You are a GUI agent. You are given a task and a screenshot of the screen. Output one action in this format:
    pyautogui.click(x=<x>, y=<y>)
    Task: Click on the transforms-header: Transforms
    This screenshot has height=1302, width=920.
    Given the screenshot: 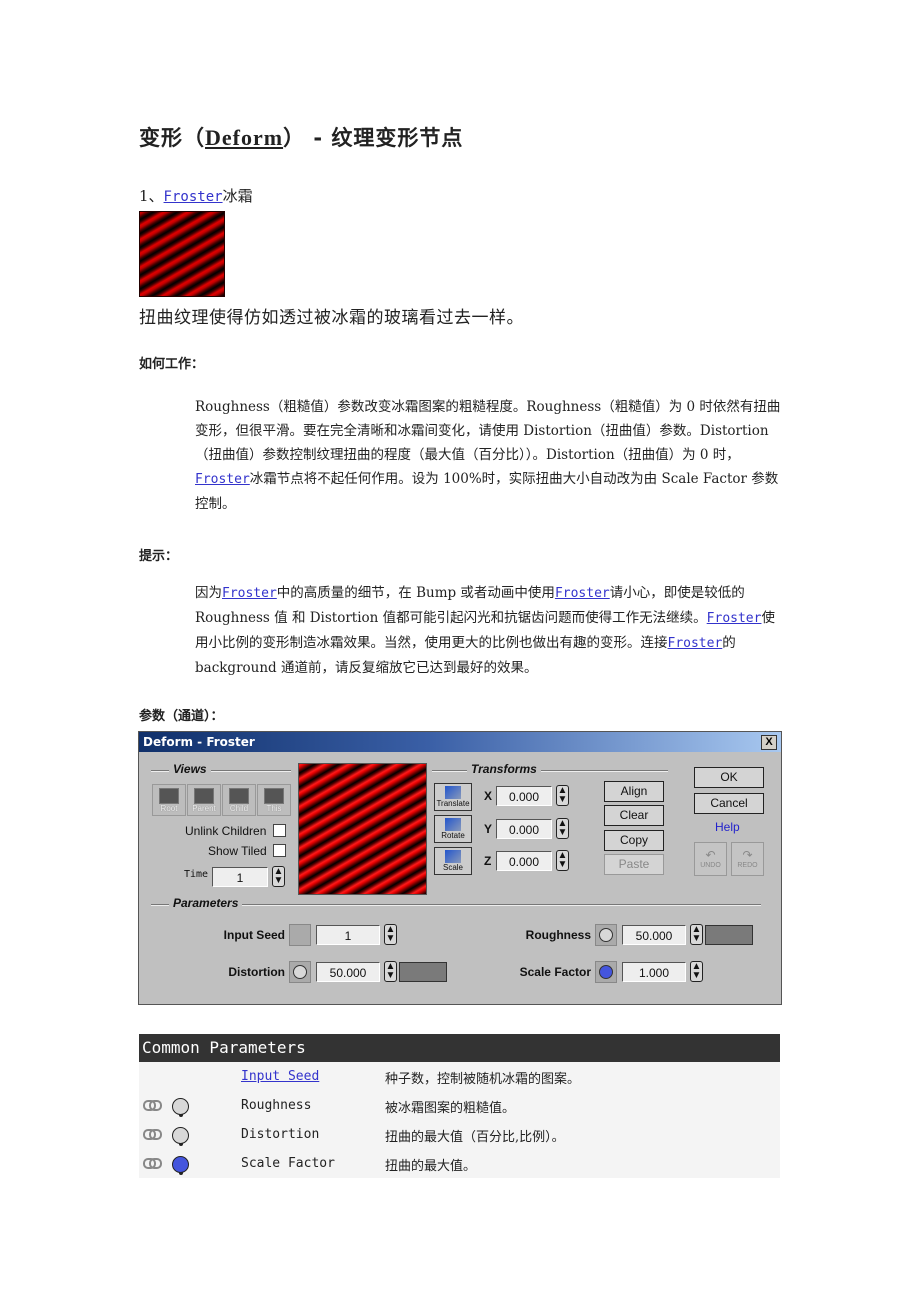 What is the action you would take?
    pyautogui.click(x=504, y=769)
    